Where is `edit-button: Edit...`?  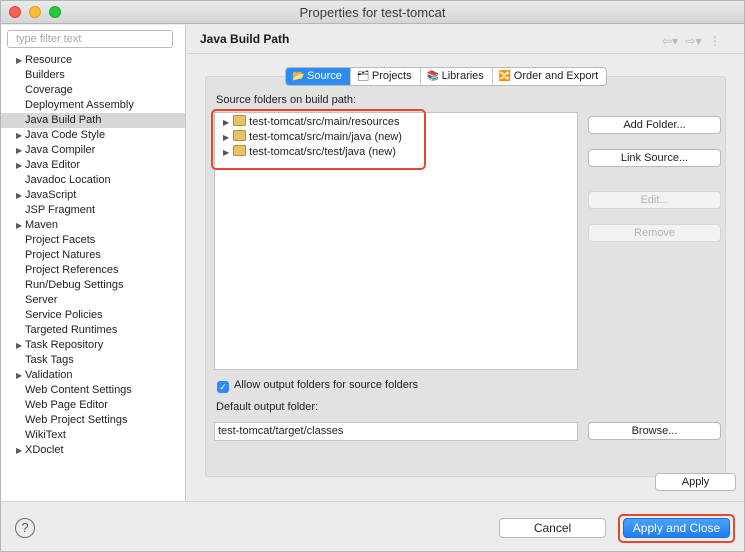 edit-button: Edit... is located at coordinates (654, 200).